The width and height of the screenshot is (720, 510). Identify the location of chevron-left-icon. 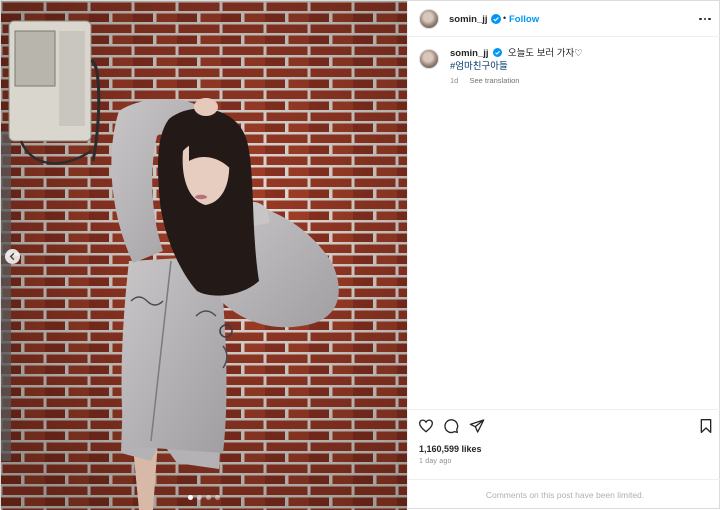
(12, 256).